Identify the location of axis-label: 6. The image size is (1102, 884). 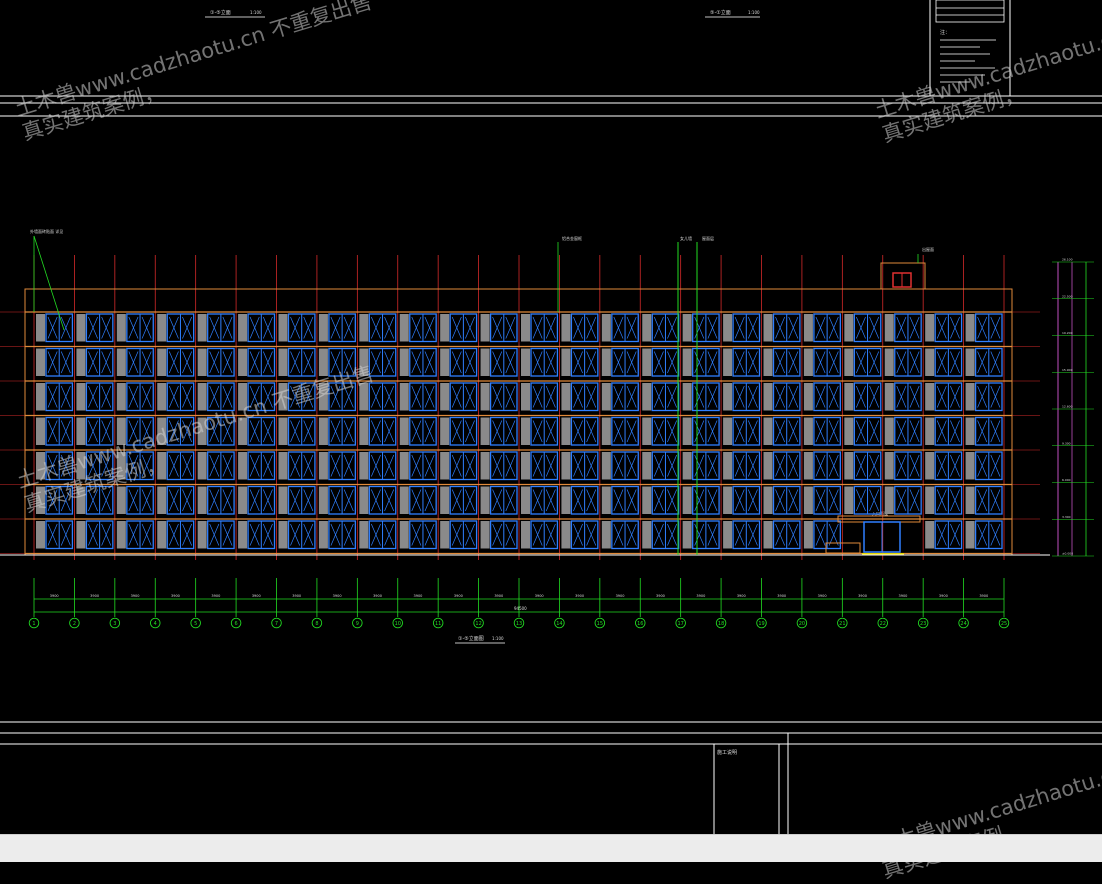
(235, 624).